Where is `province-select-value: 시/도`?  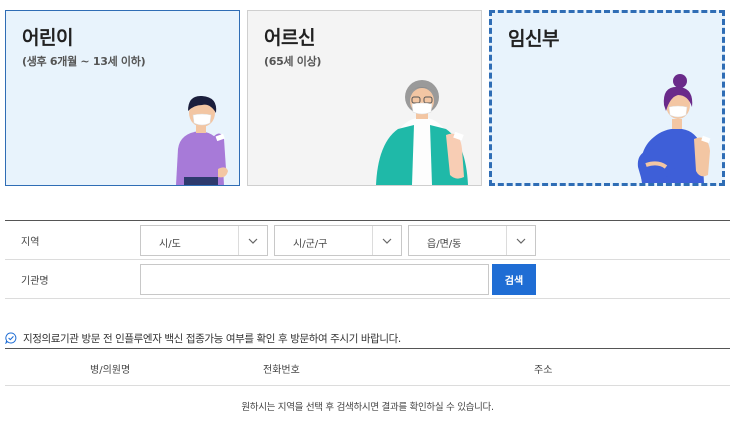
province-select-value: 시/도 is located at coordinates (170, 244).